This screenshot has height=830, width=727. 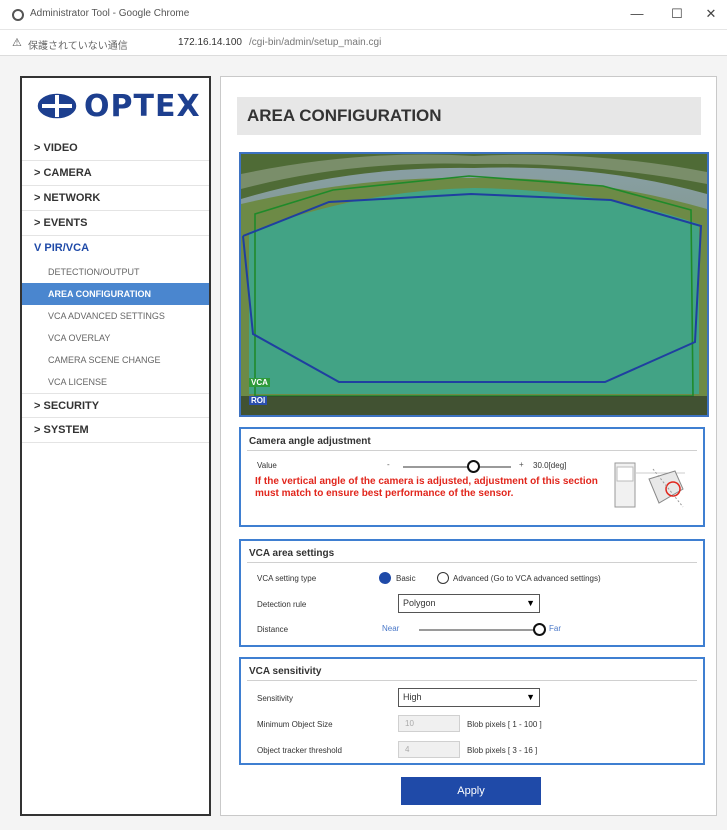 I want to click on url-path: /cgi-bin/admin/setup_main.cgi, so click(x=315, y=42).